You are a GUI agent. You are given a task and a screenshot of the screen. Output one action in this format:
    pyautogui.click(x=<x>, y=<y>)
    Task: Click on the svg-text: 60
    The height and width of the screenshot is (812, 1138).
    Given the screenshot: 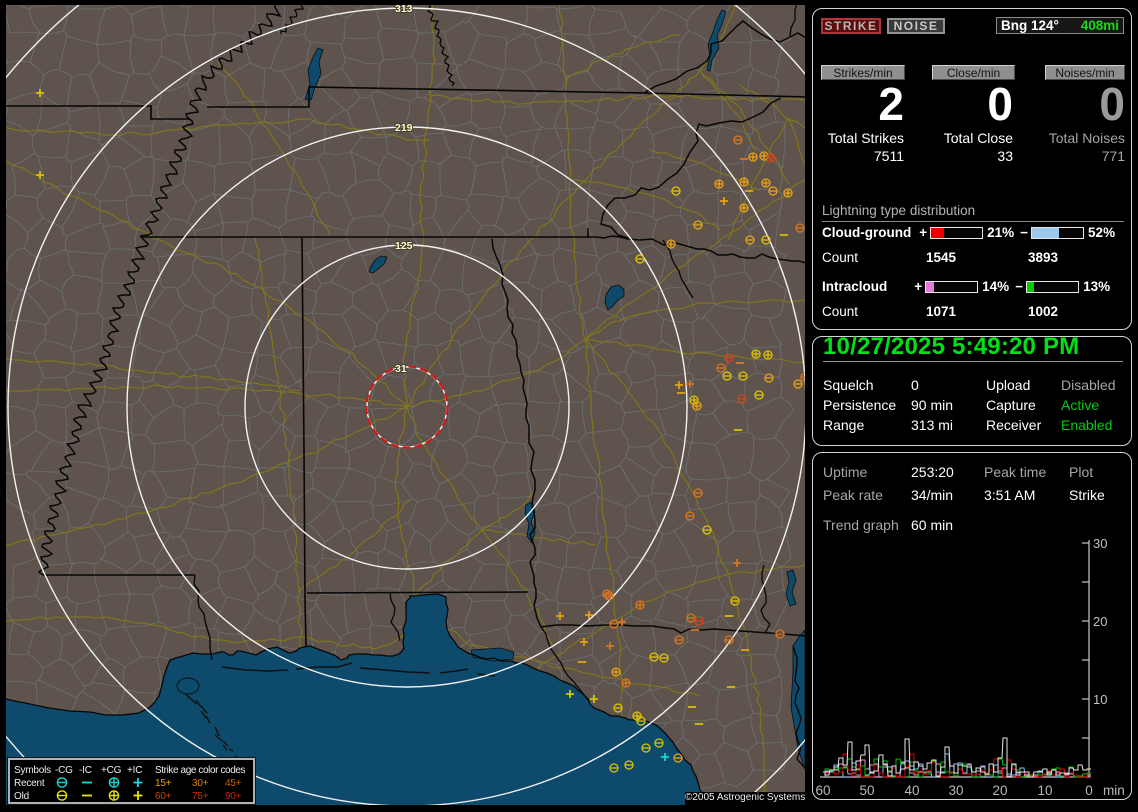 What is the action you would take?
    pyautogui.click(x=822, y=790)
    